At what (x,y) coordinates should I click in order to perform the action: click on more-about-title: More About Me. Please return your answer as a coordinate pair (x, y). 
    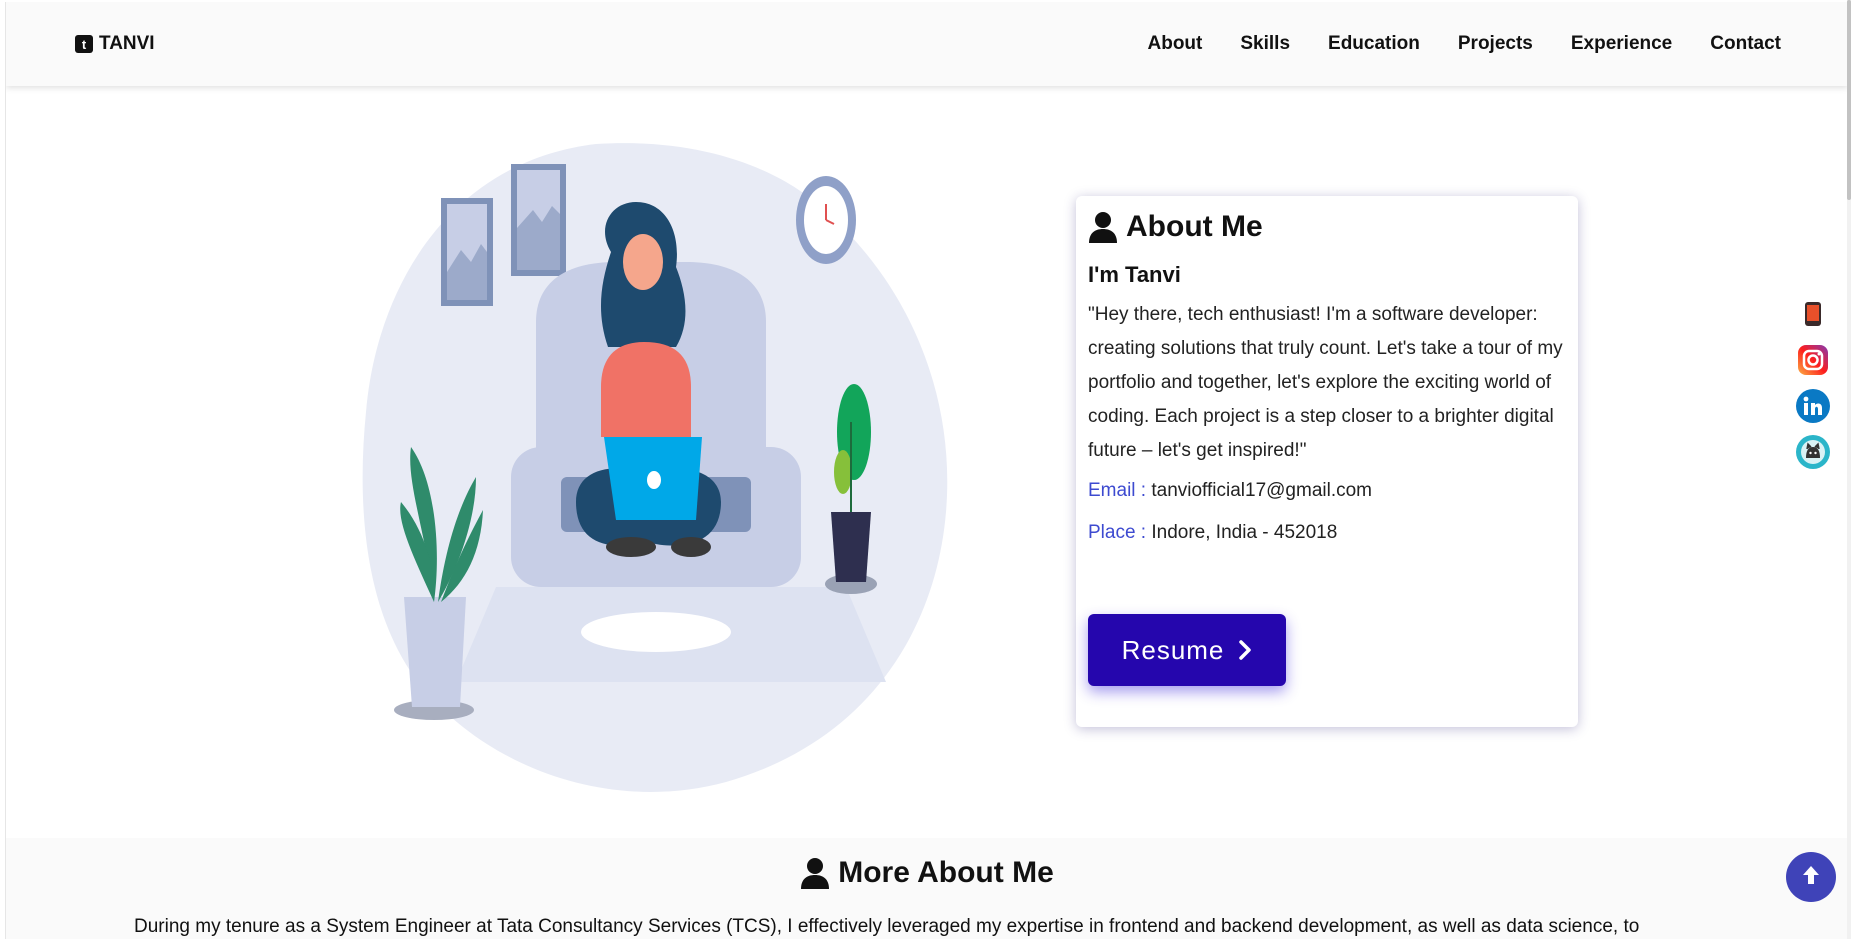
    Looking at the image, I should click on (946, 872).